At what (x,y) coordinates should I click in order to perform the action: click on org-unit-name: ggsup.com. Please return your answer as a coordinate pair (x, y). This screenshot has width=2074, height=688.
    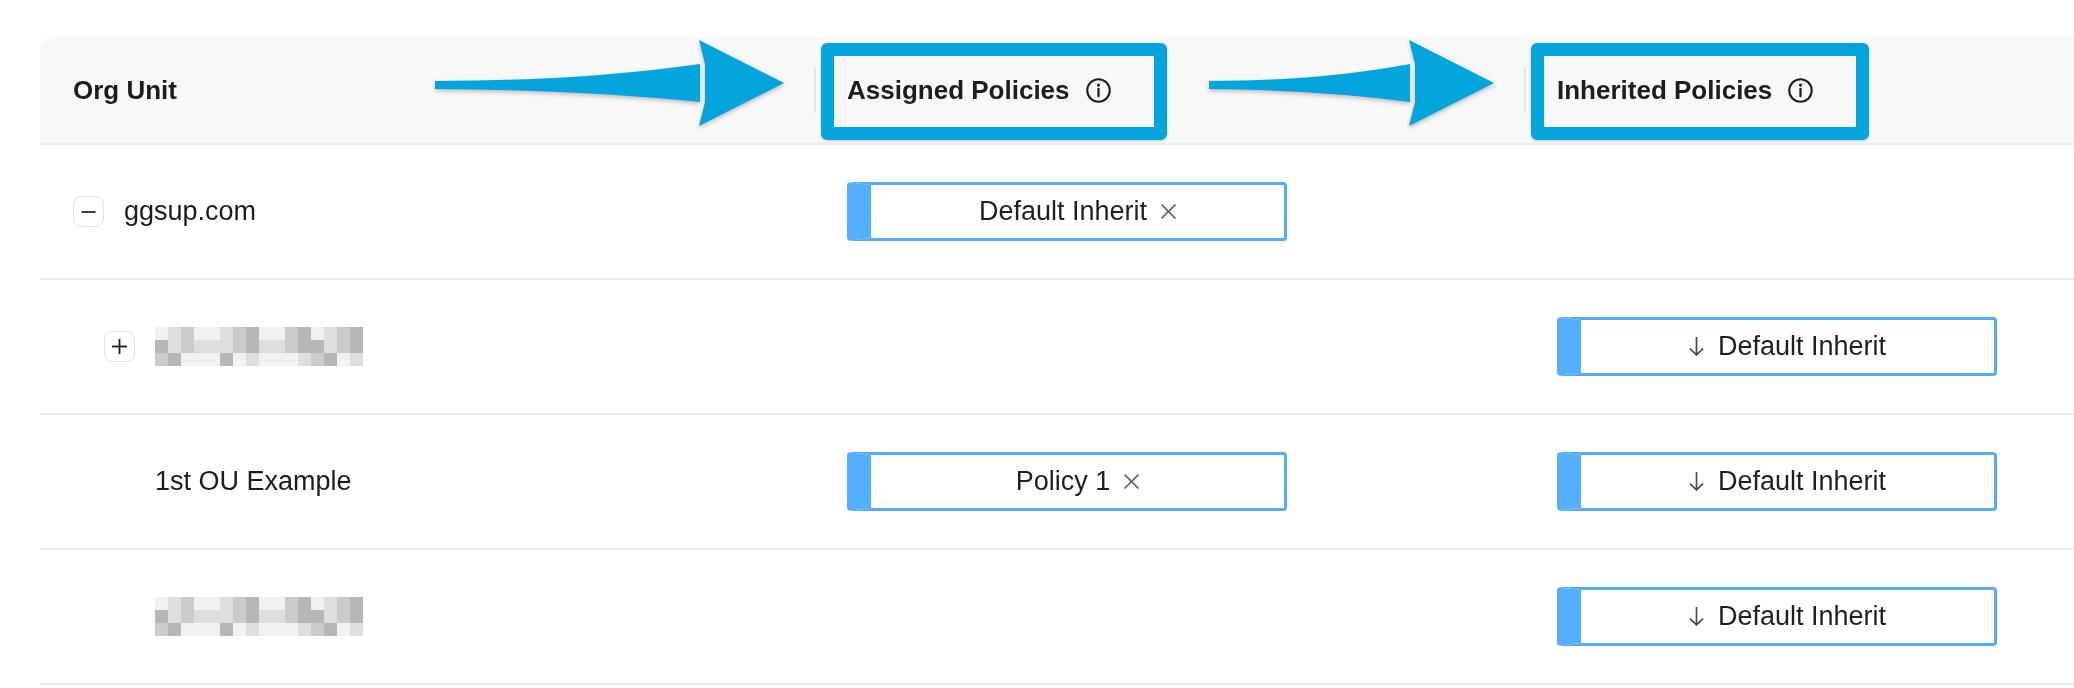
    Looking at the image, I should click on (190, 211).